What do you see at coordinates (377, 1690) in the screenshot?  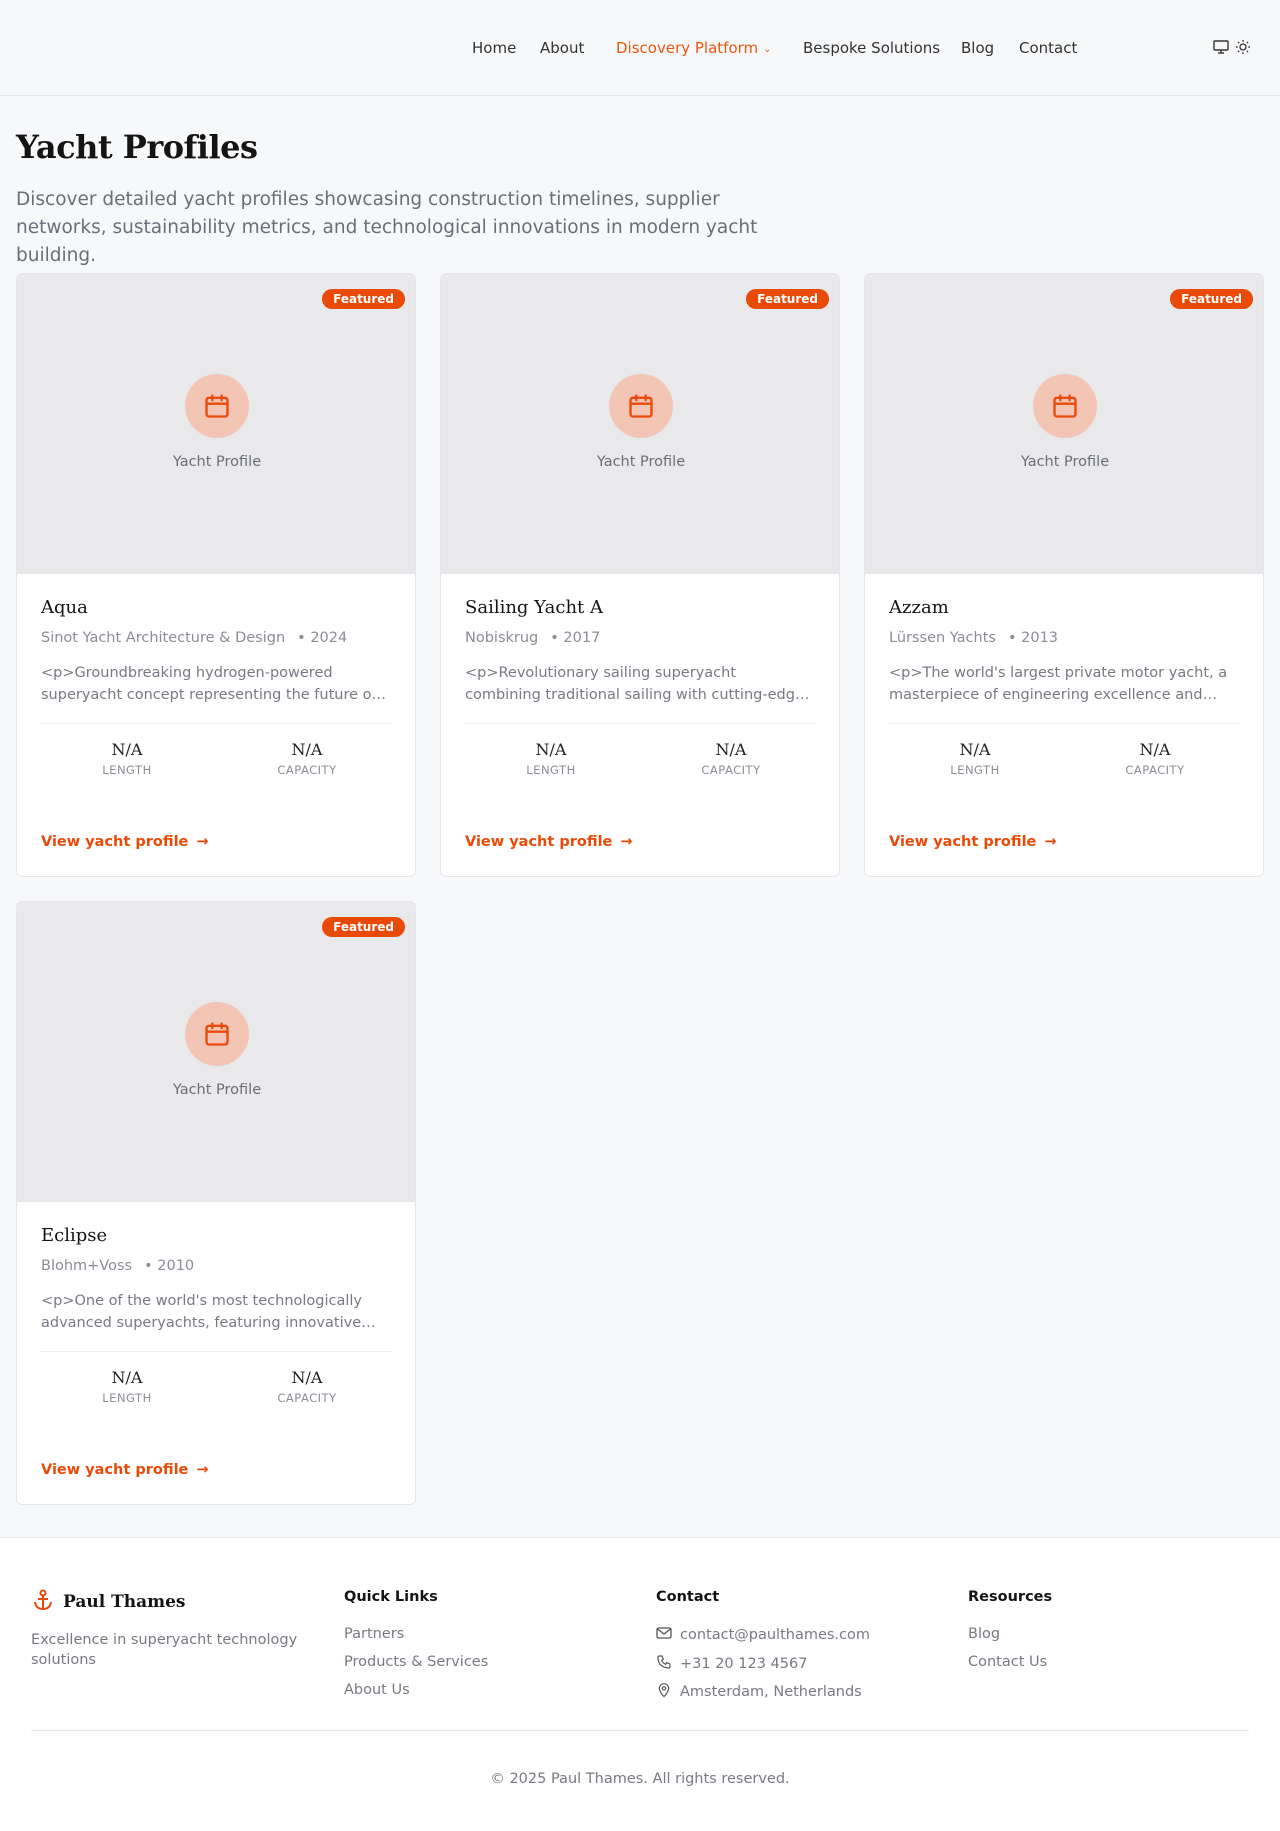 I see `footer-link-about-us: About Us` at bounding box center [377, 1690].